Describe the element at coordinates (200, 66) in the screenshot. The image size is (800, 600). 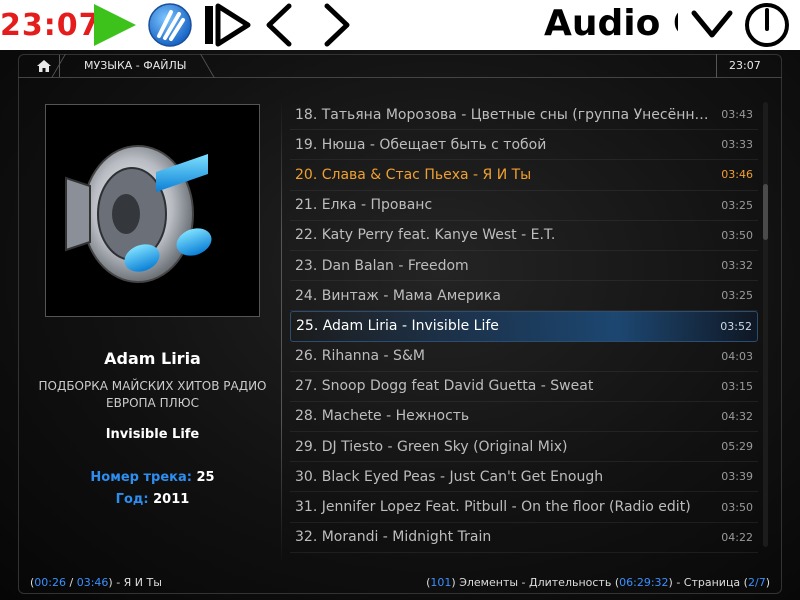
I see `breadcrumb-end` at that location.